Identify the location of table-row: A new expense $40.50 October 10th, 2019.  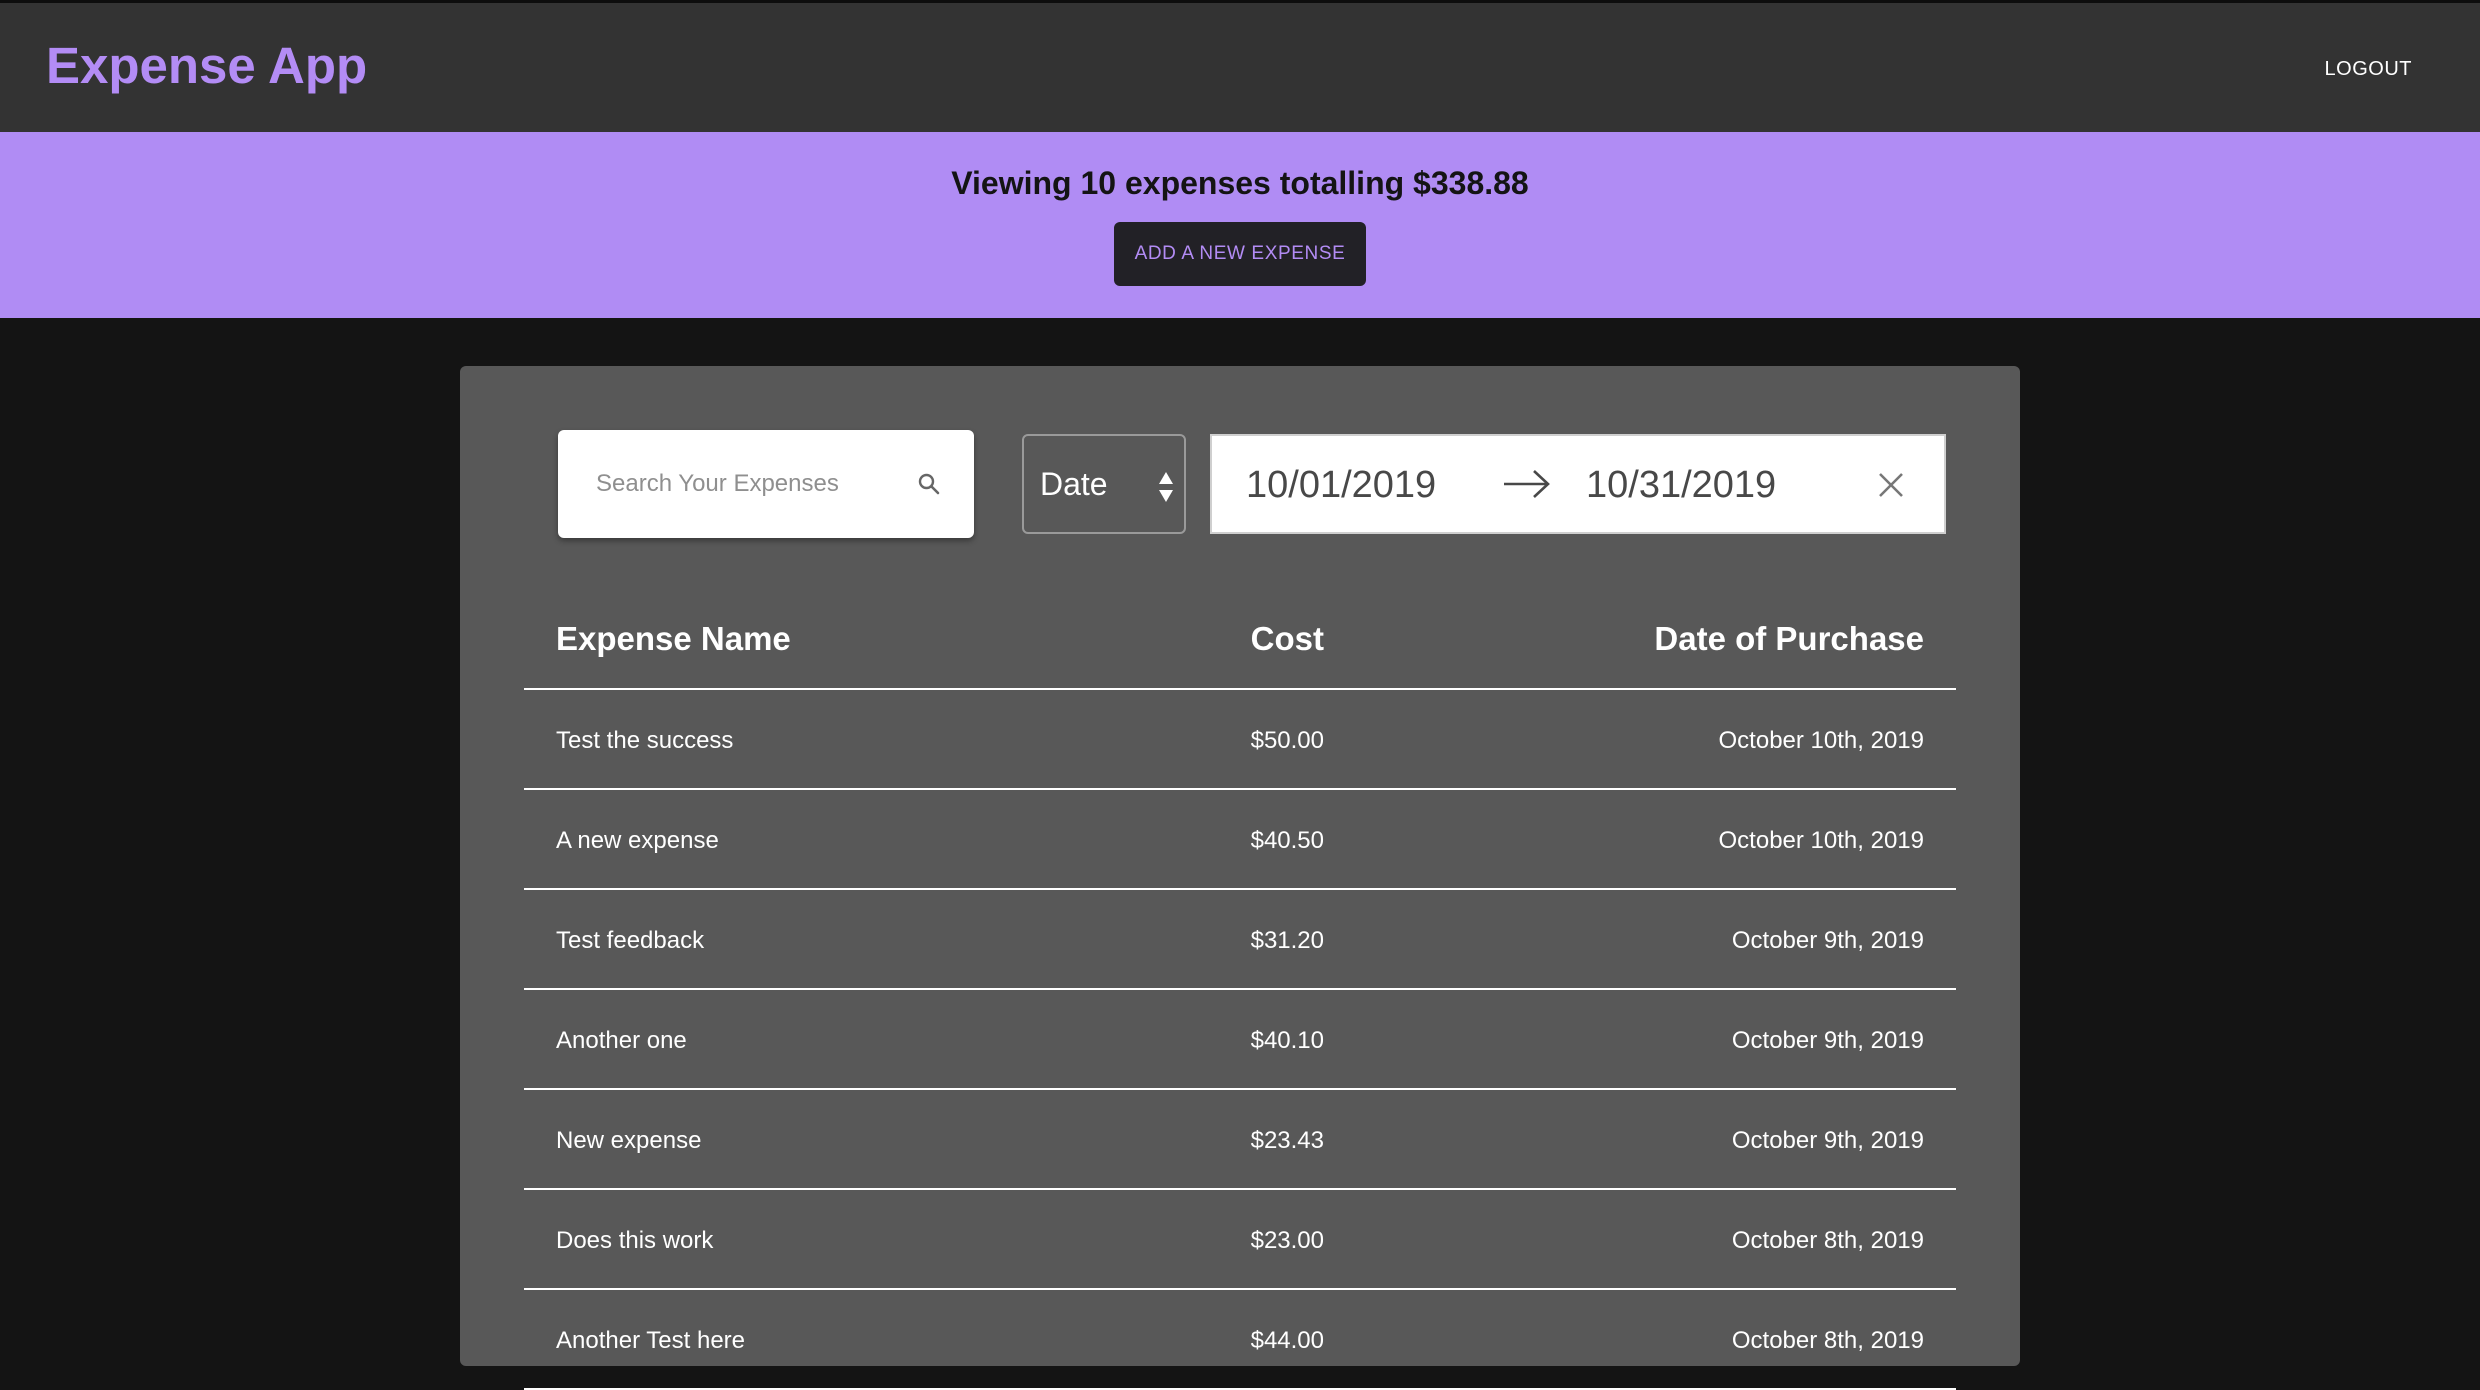
(1240, 840).